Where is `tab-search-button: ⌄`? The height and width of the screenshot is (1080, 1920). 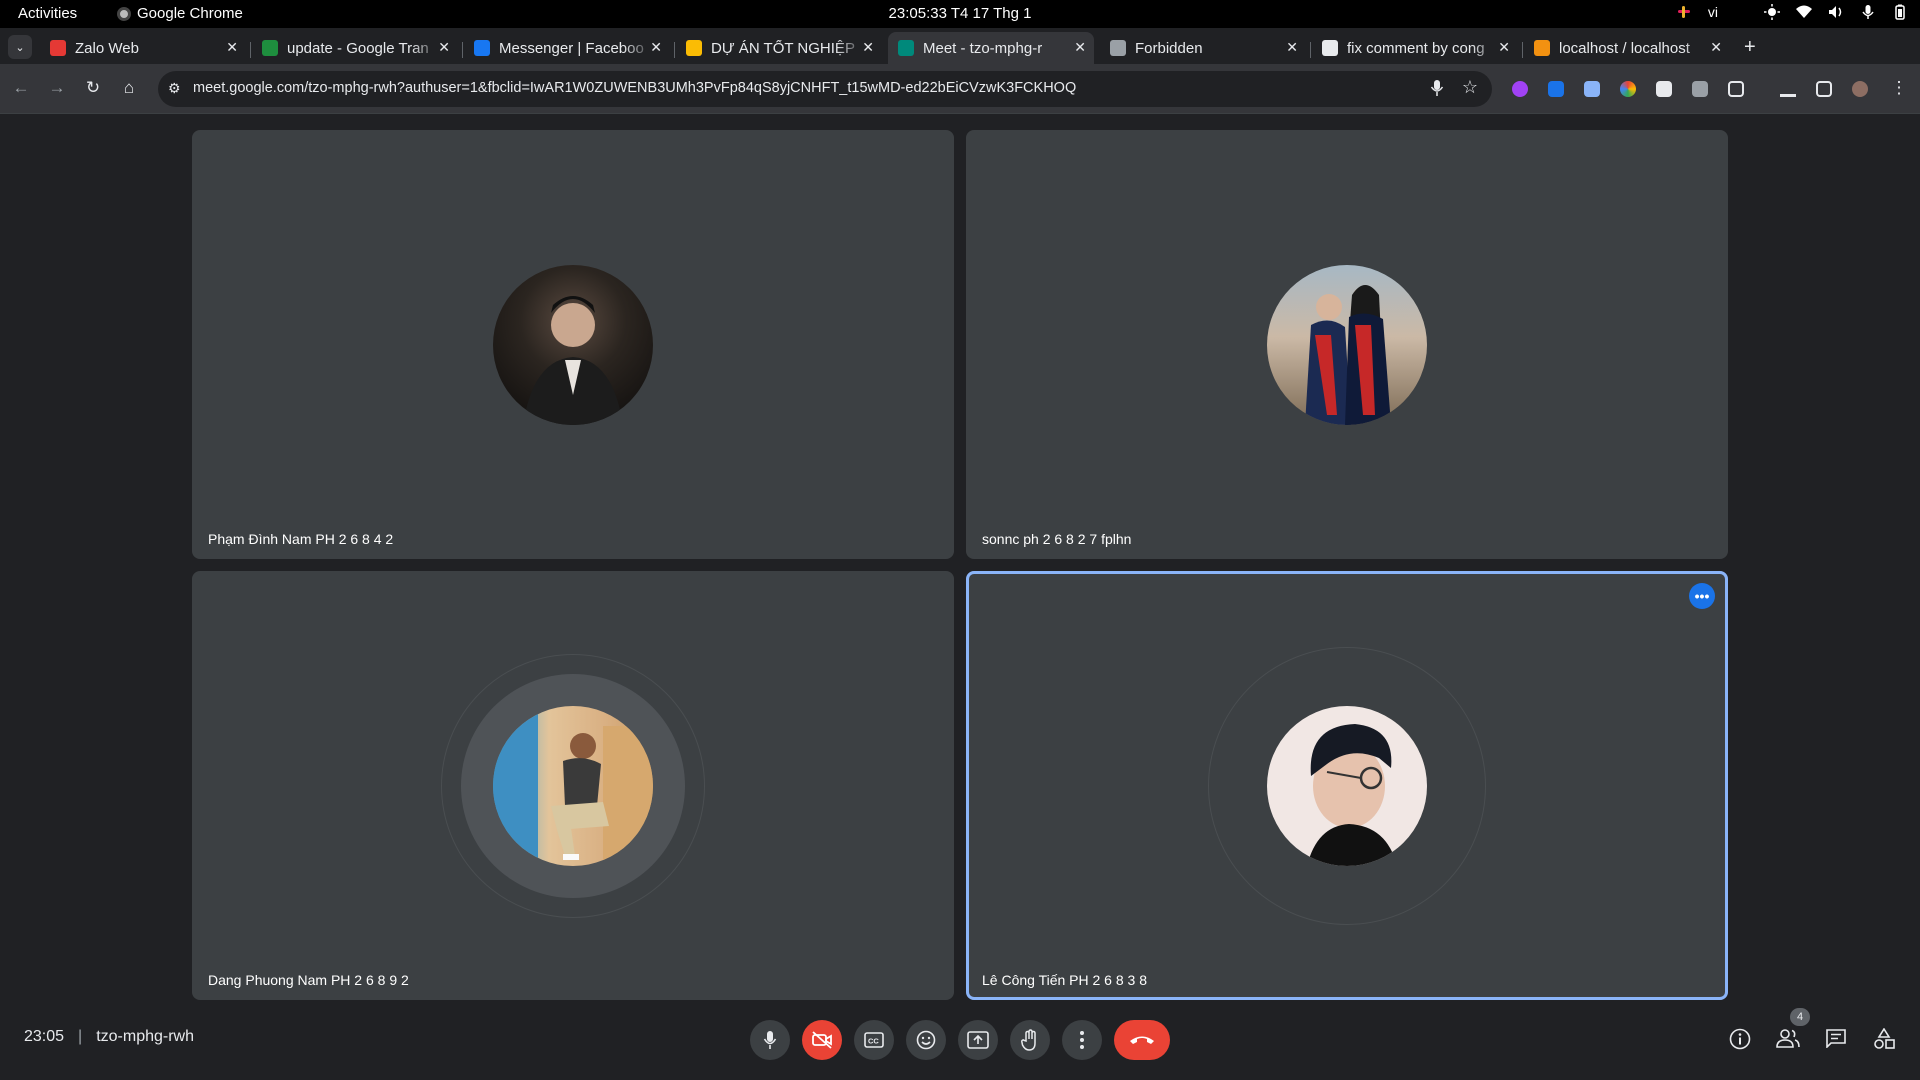 tab-search-button: ⌄ is located at coordinates (20, 47).